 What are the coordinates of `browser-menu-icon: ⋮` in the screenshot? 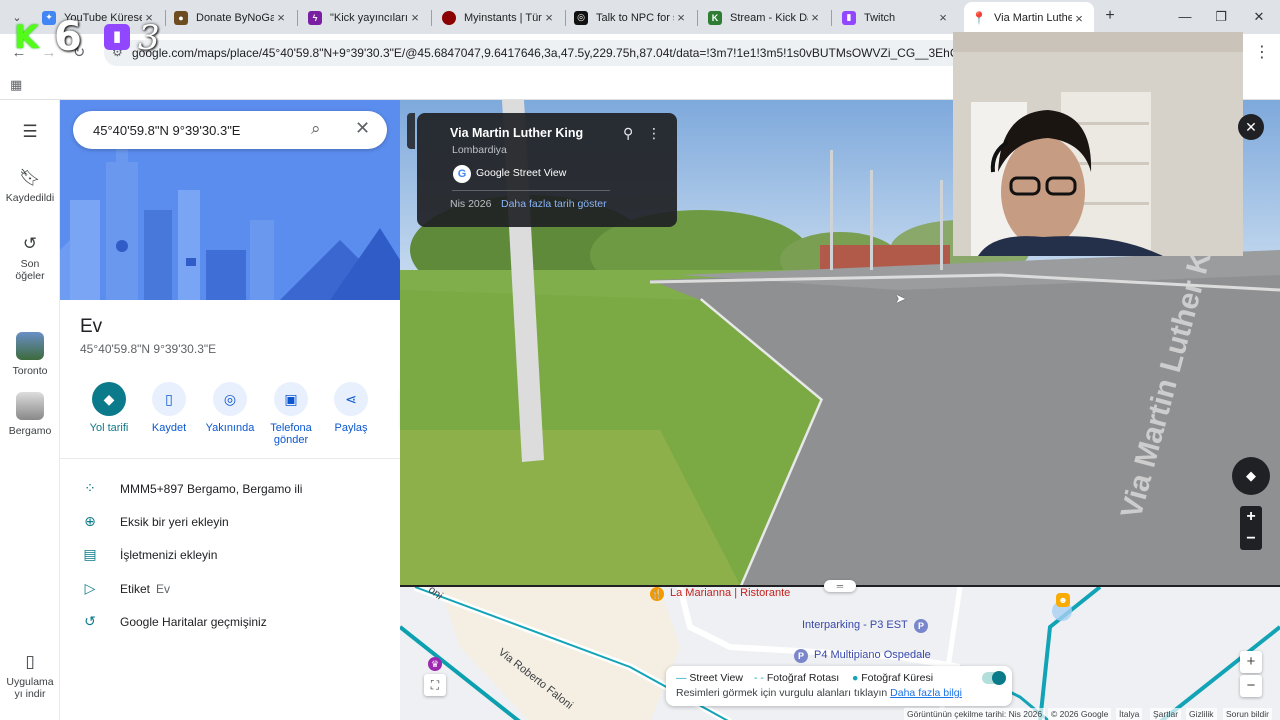 It's located at (1262, 52).